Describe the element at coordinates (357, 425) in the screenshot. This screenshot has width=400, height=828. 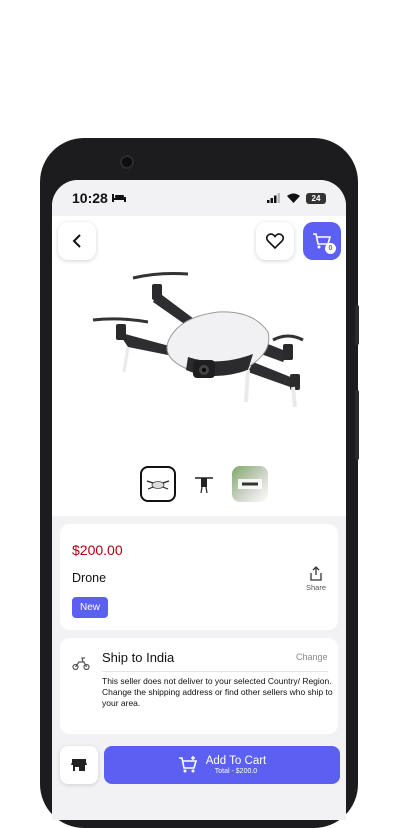
I see `phone-volume-button` at that location.